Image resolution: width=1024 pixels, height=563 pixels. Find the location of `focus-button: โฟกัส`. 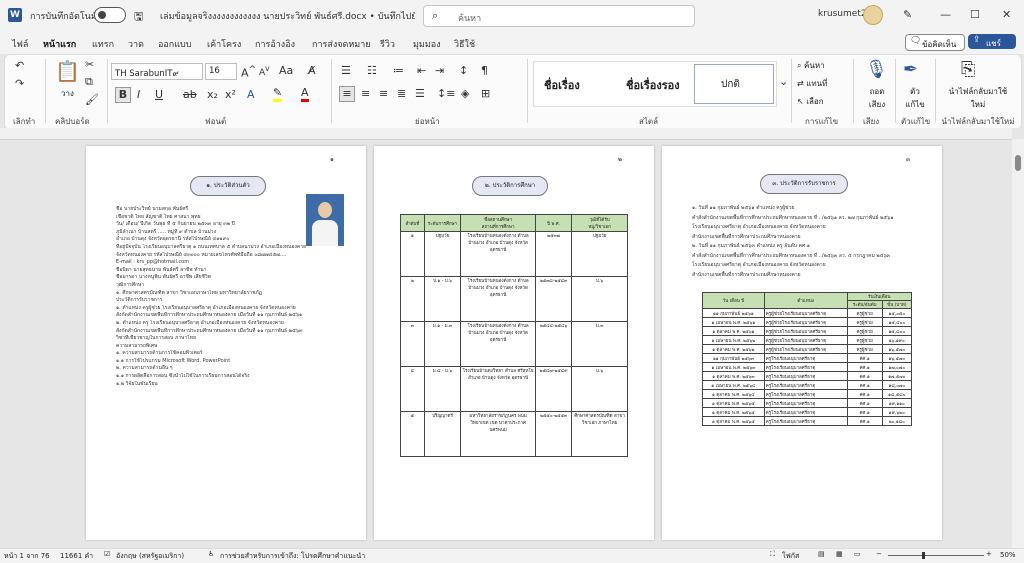

focus-button: โฟกัส is located at coordinates (790, 556).